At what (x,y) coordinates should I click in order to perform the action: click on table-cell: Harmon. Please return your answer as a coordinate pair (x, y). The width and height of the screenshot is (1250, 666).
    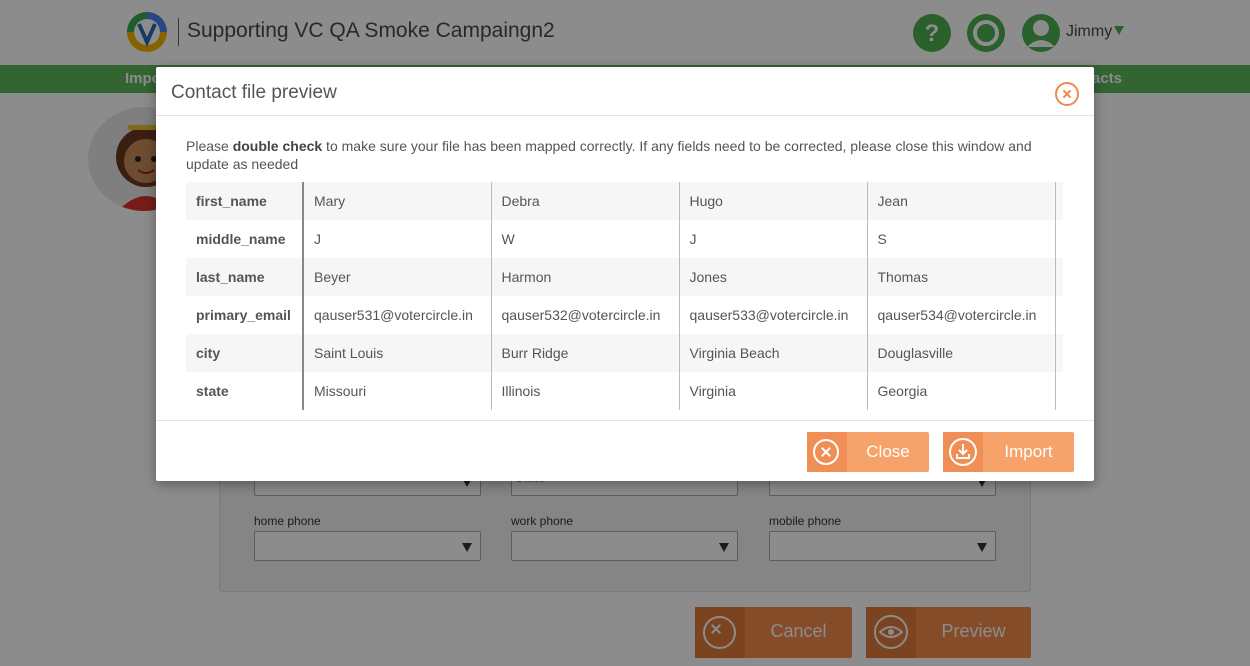
    Looking at the image, I should click on (585, 277).